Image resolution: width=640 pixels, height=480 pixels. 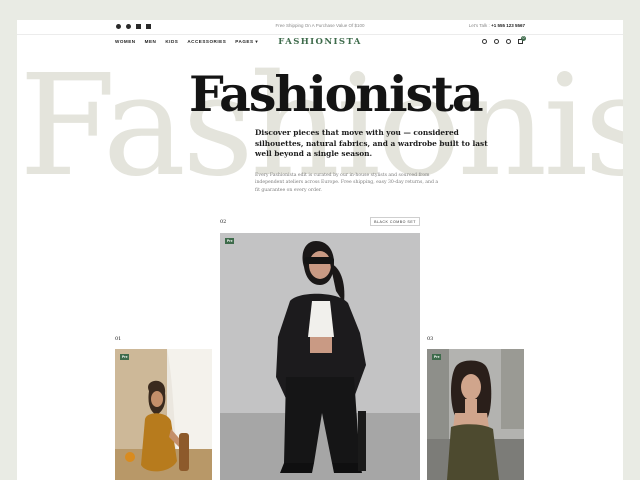 What do you see at coordinates (8, 401) in the screenshot?
I see `frame-notch` at bounding box center [8, 401].